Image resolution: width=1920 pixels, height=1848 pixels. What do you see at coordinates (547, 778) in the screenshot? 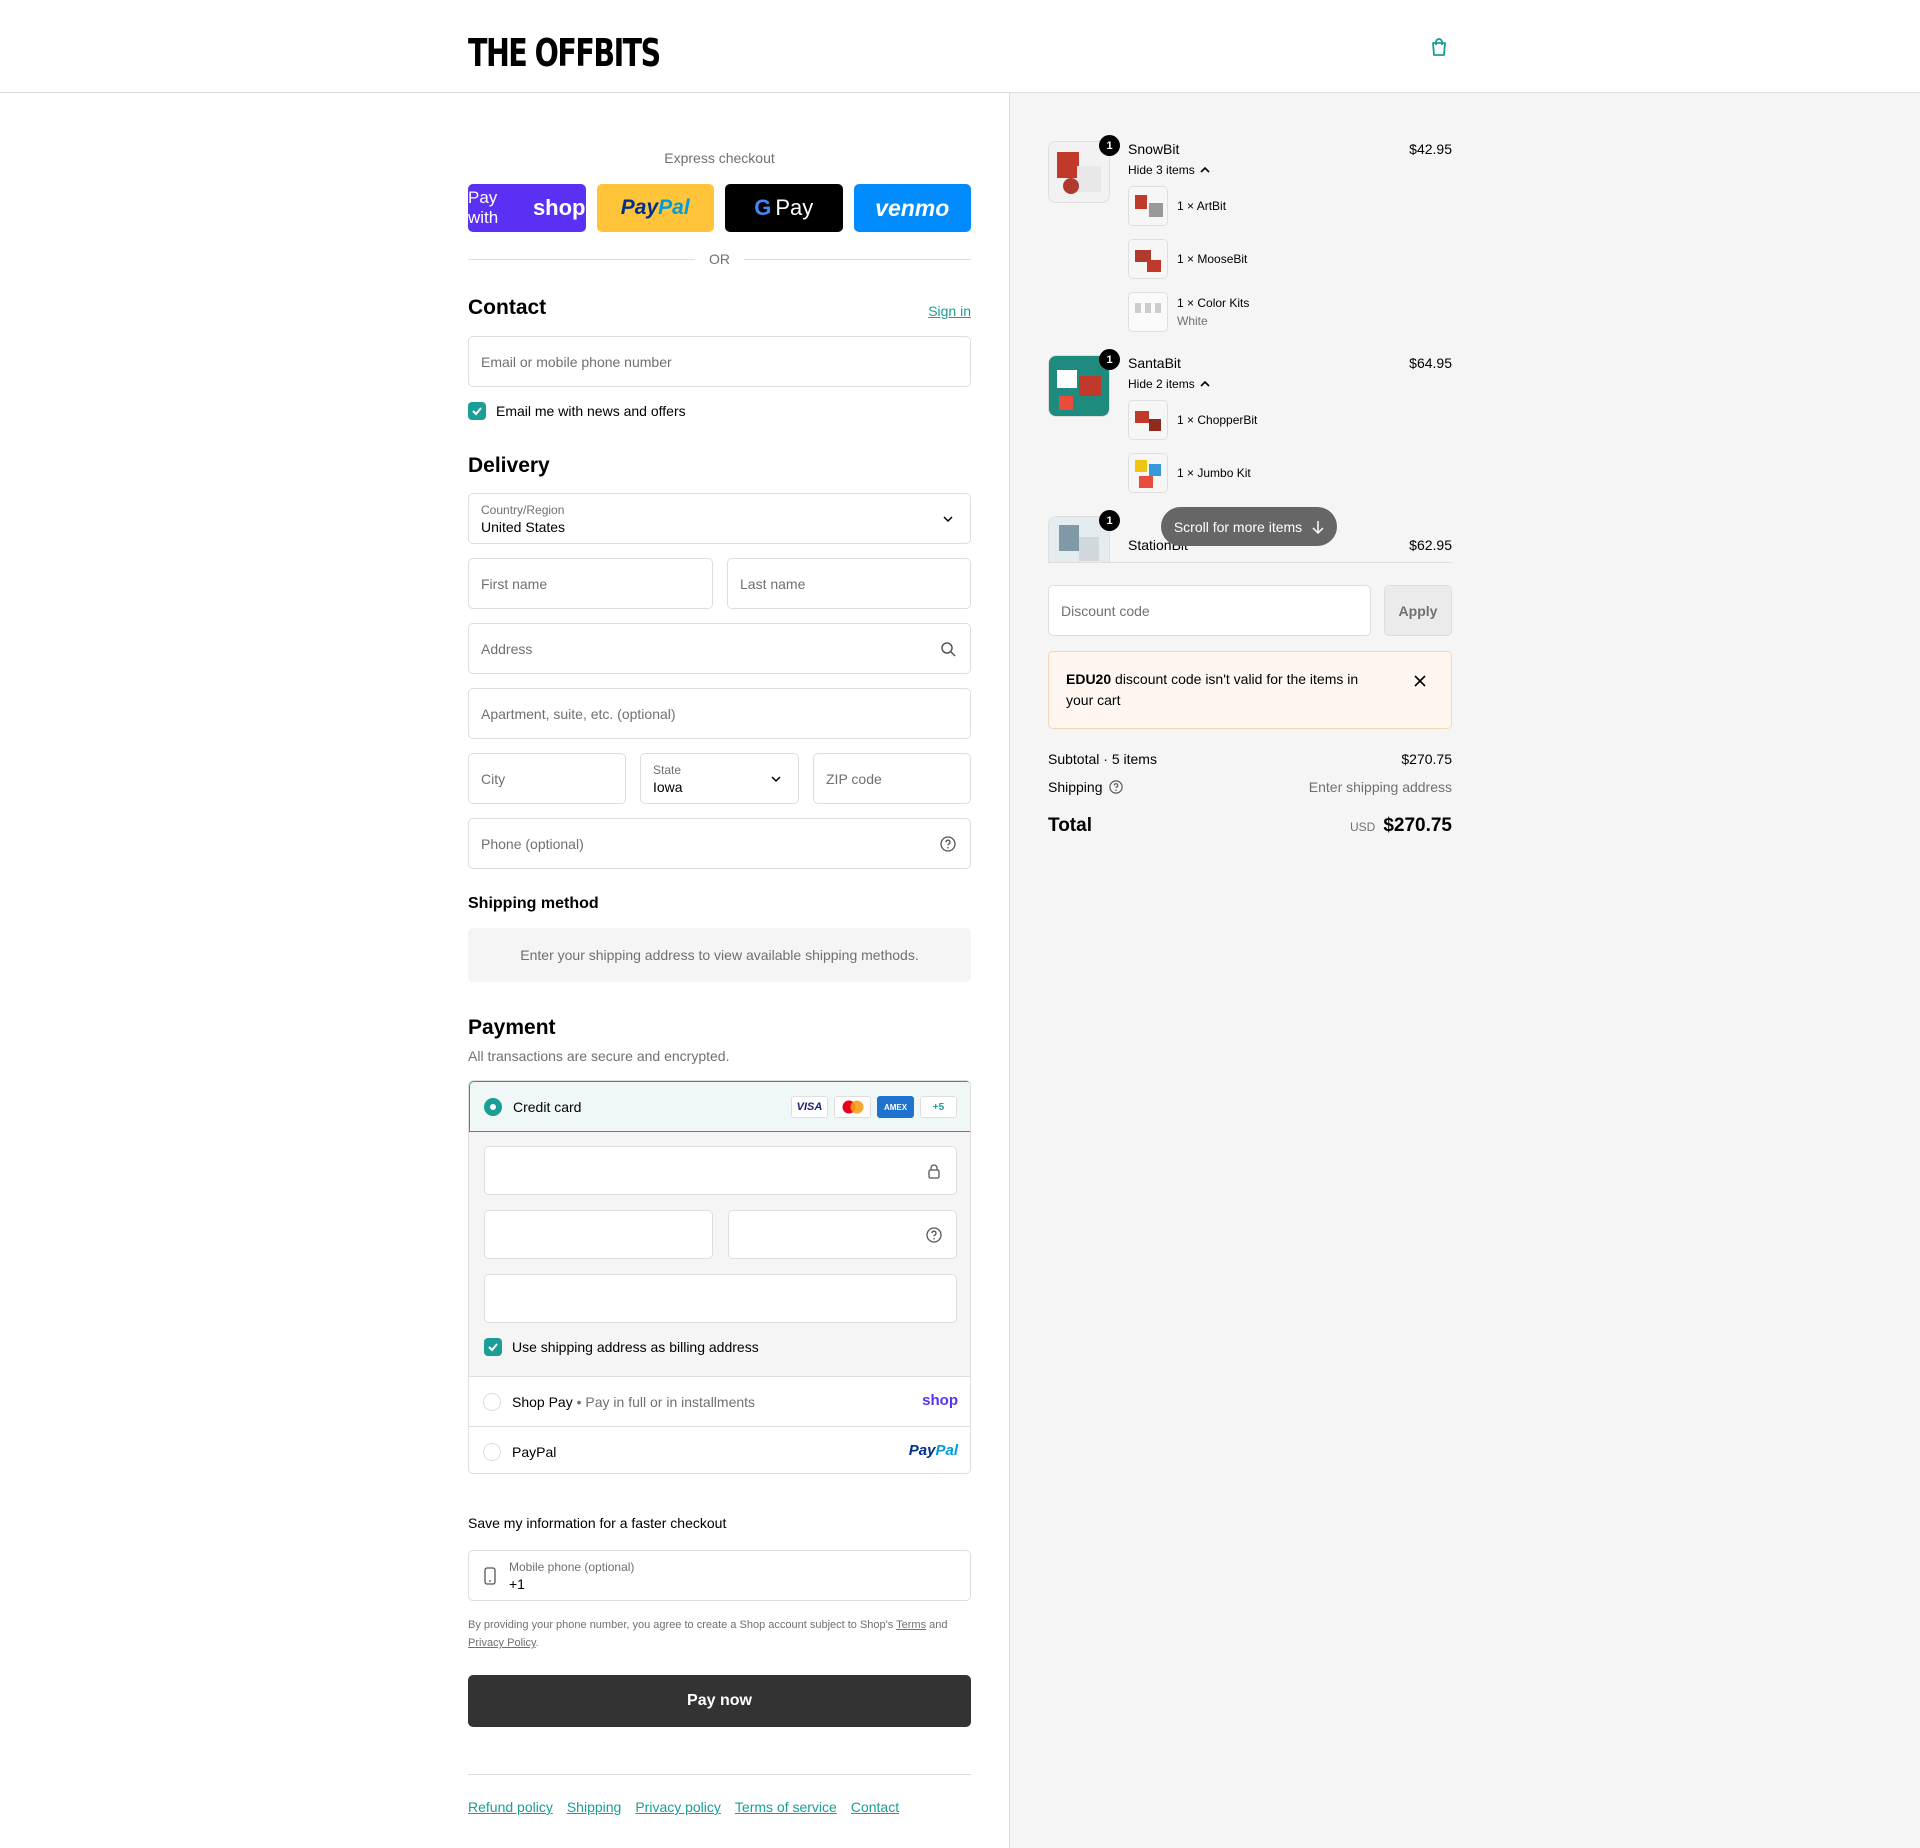
I see `city-field: City` at bounding box center [547, 778].